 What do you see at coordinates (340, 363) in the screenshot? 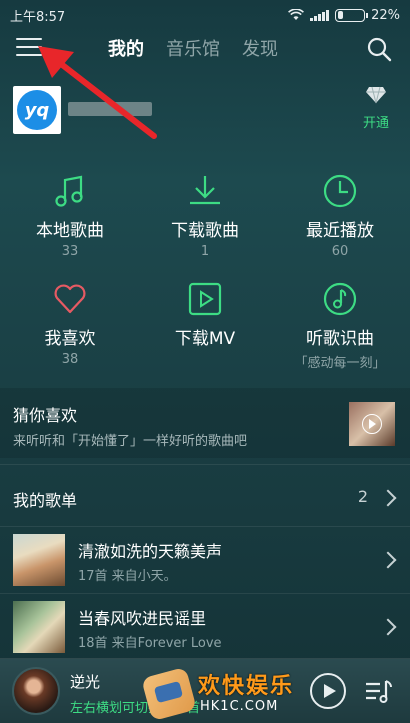
I see `song-recognition-tagline: 「感动每一刻」` at bounding box center [340, 363].